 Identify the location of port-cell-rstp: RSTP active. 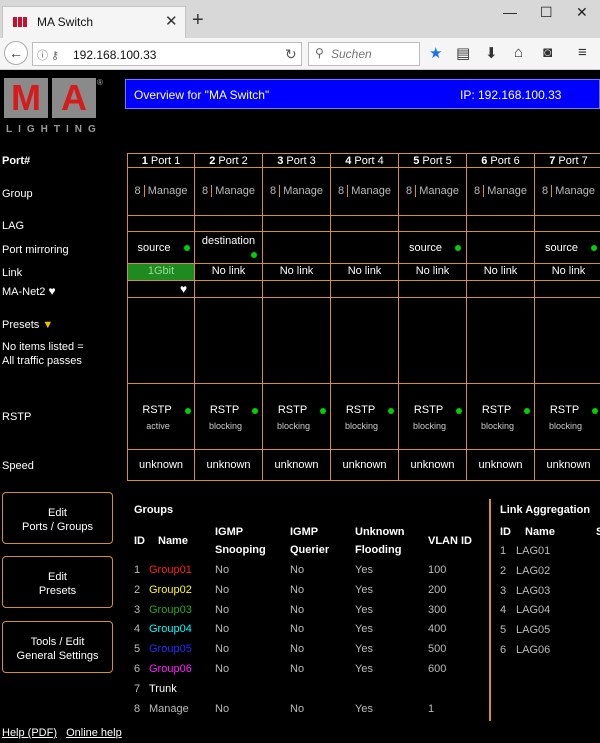
(161, 417).